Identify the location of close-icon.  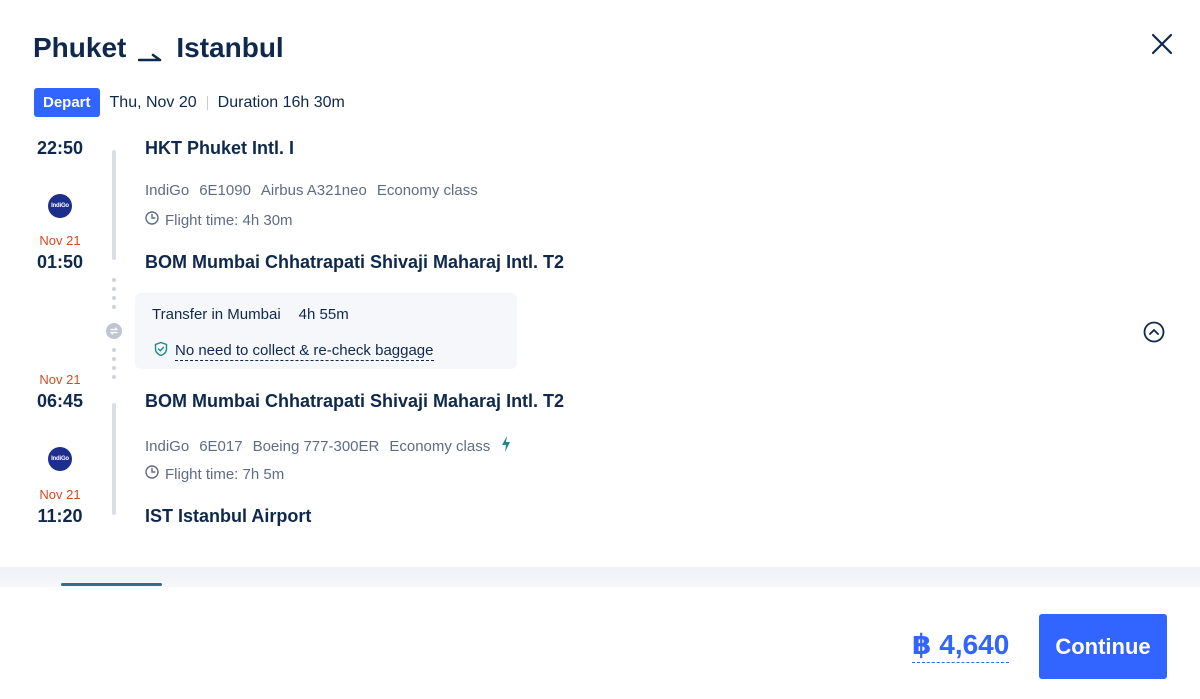
(1162, 44).